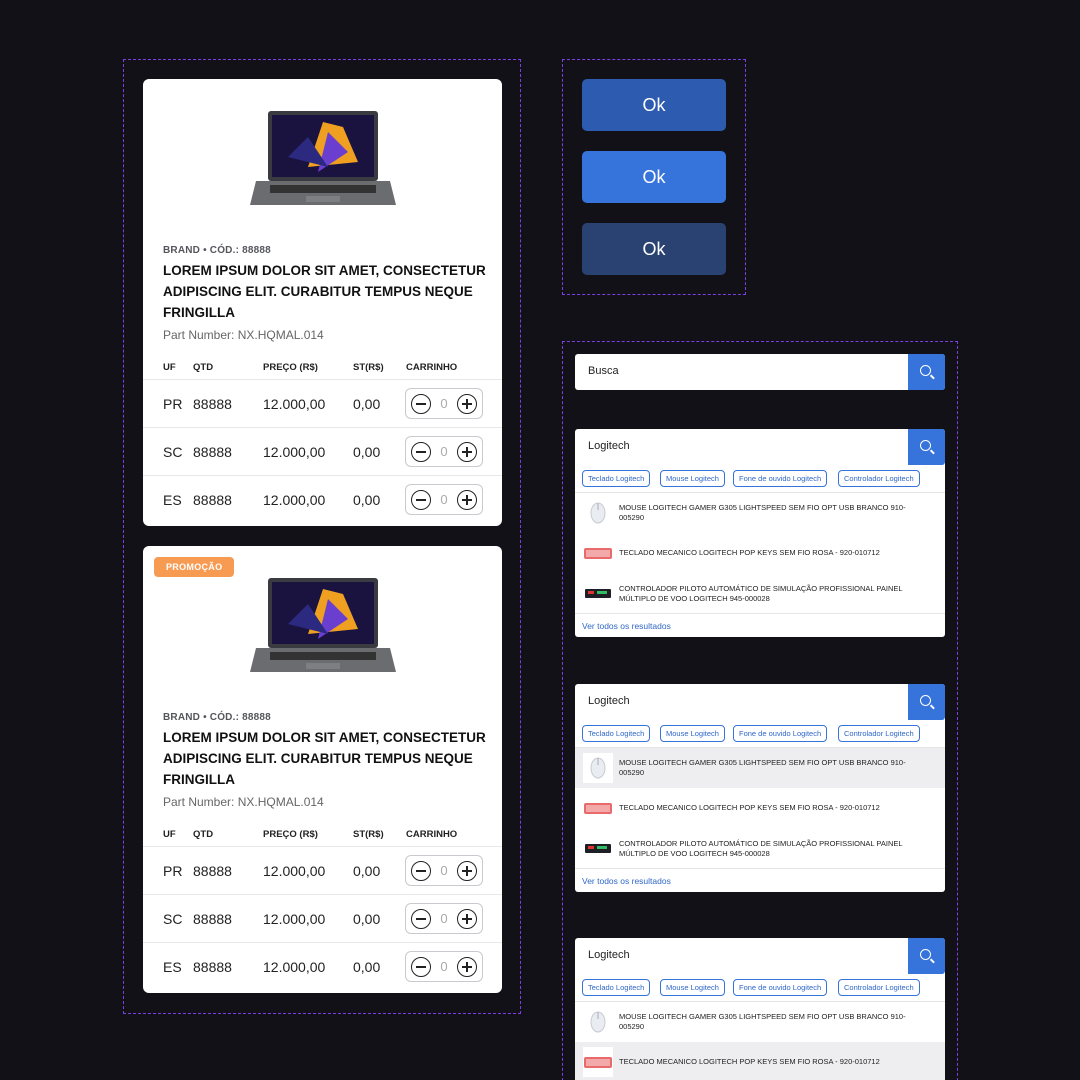 Image resolution: width=1080 pixels, height=1080 pixels. What do you see at coordinates (323, 158) in the screenshot?
I see `laptop-image` at bounding box center [323, 158].